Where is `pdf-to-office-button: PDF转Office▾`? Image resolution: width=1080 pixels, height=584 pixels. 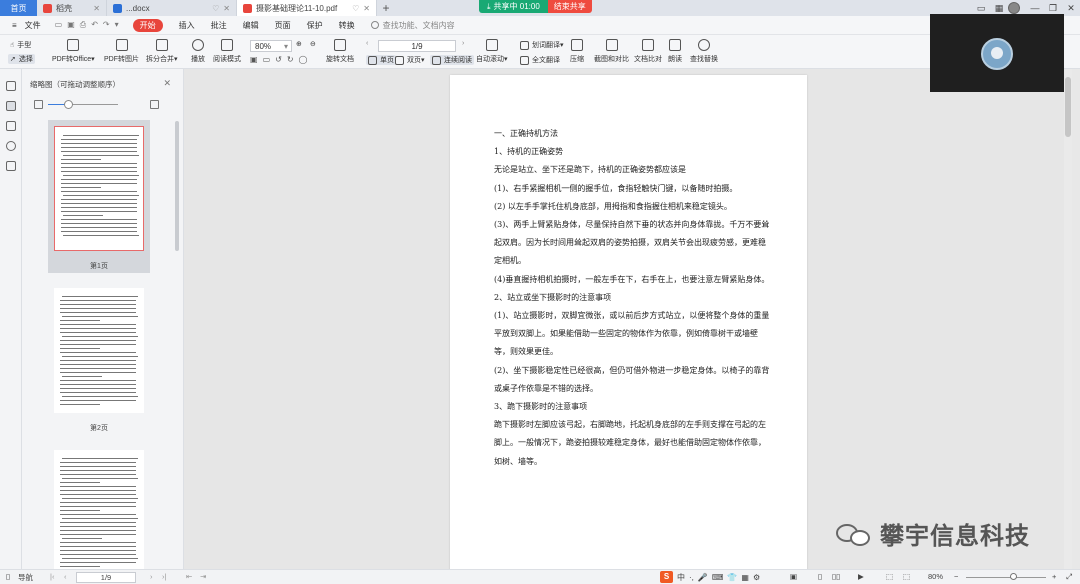 pdf-to-office-button: PDF转Office▾ is located at coordinates (73, 51).